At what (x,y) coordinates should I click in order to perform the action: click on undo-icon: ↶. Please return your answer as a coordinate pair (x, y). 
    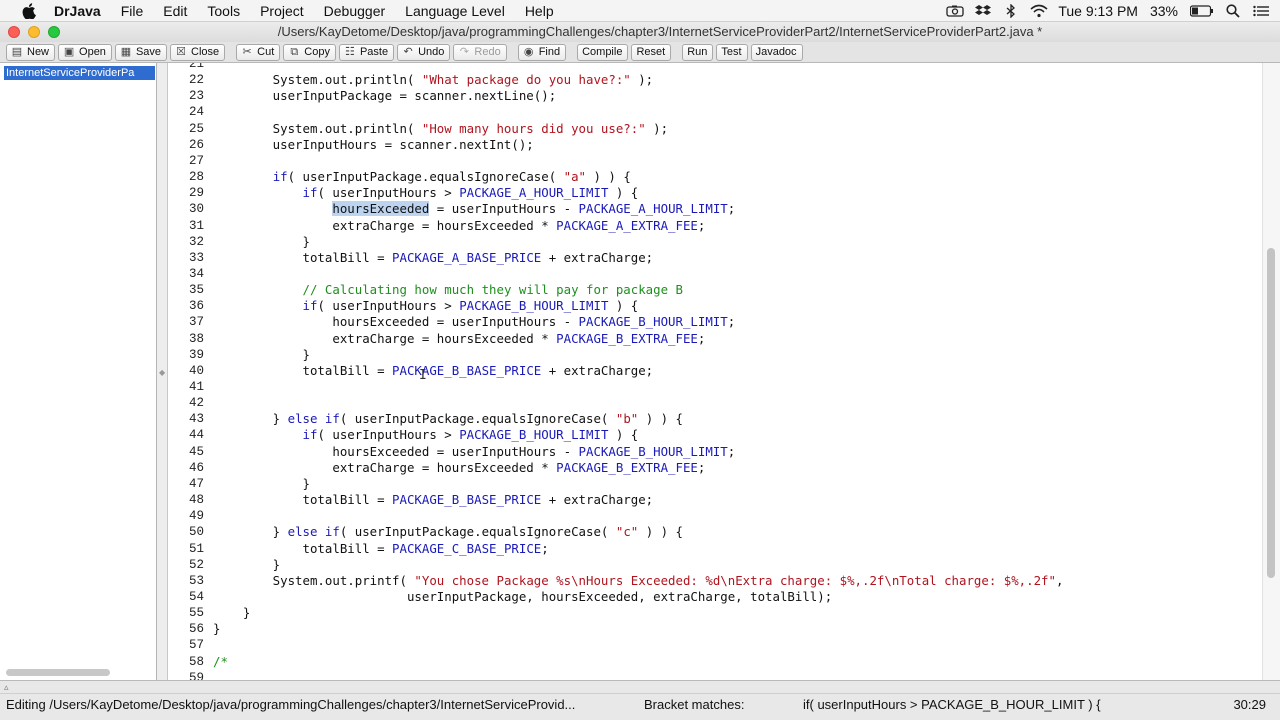
    Looking at the image, I should click on (408, 52).